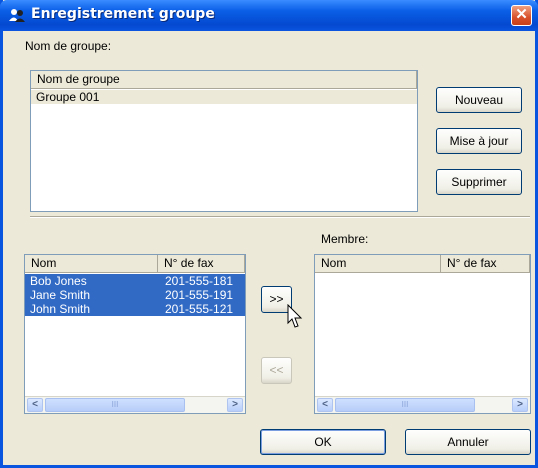 The height and width of the screenshot is (468, 538). What do you see at coordinates (479, 100) in the screenshot?
I see `new-button: Nouveau` at bounding box center [479, 100].